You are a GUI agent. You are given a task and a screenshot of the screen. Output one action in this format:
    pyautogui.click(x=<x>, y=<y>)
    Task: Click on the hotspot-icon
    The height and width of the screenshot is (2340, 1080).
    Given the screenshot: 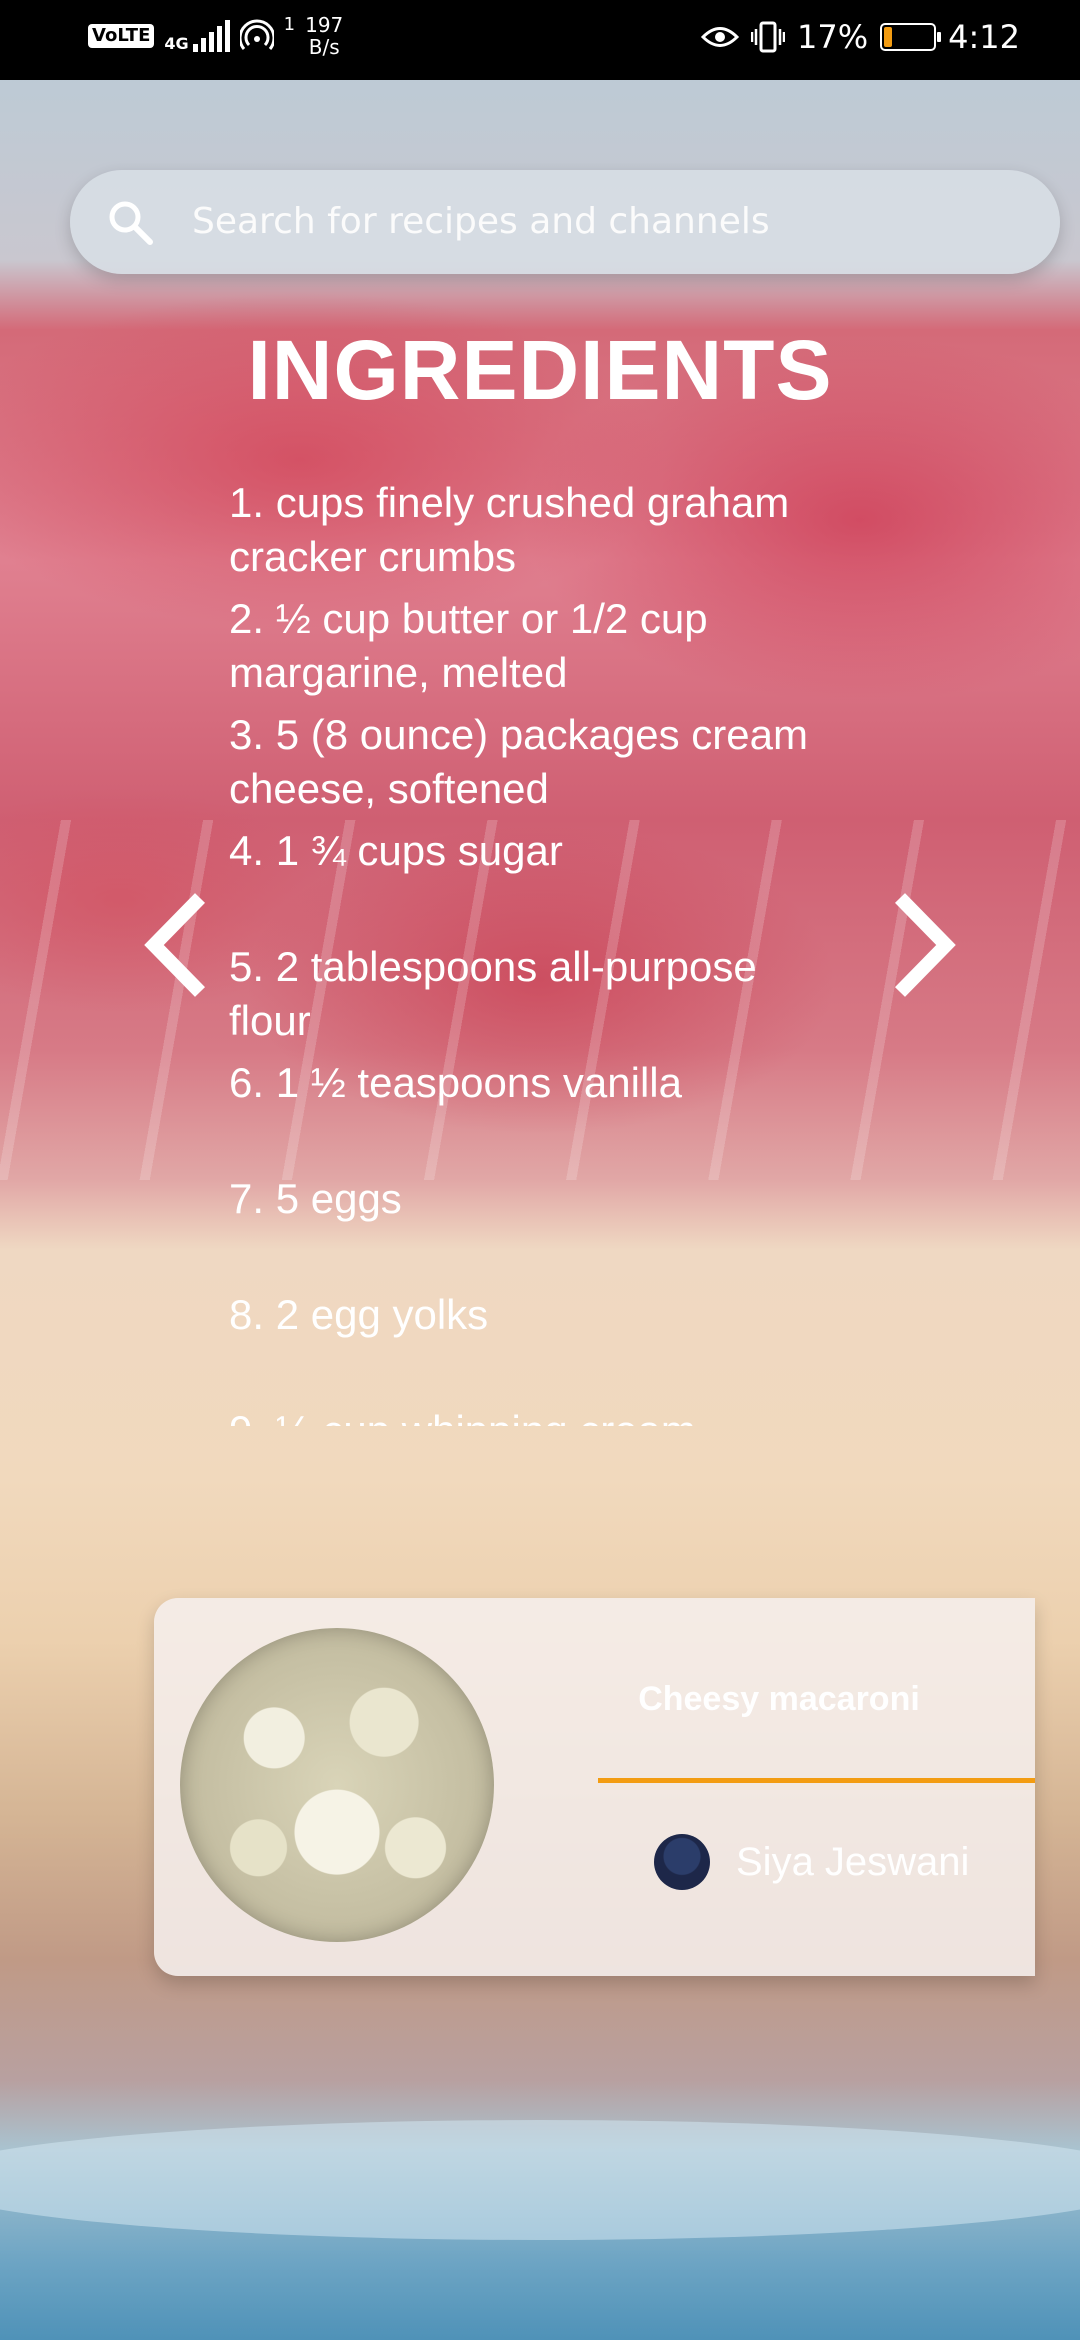 What is the action you would take?
    pyautogui.click(x=256, y=34)
    